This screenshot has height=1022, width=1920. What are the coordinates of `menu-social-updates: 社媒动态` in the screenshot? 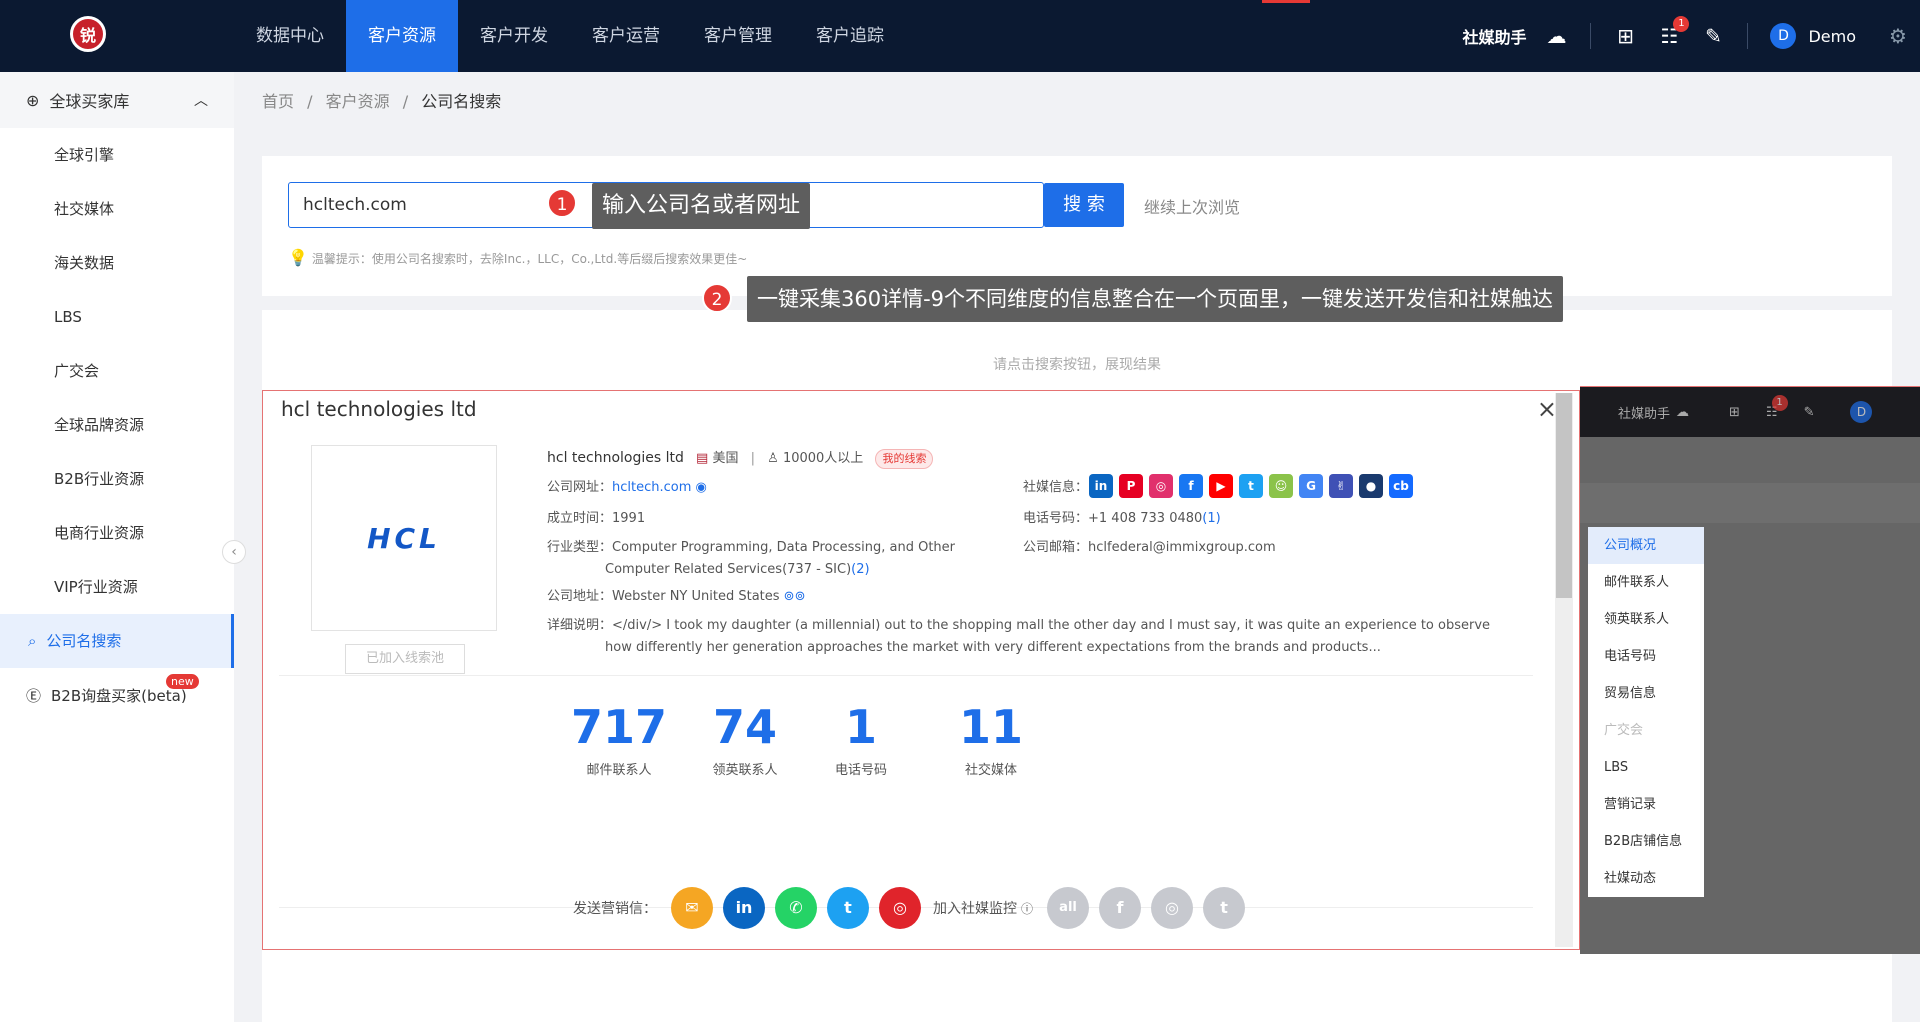 It's located at (1646, 878).